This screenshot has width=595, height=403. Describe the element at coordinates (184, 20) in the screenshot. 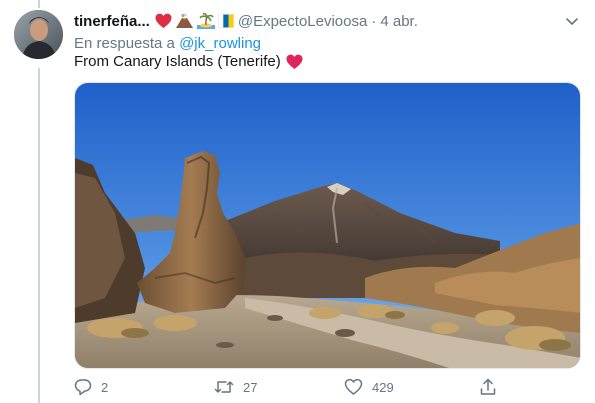

I see `volcano-icon` at that location.